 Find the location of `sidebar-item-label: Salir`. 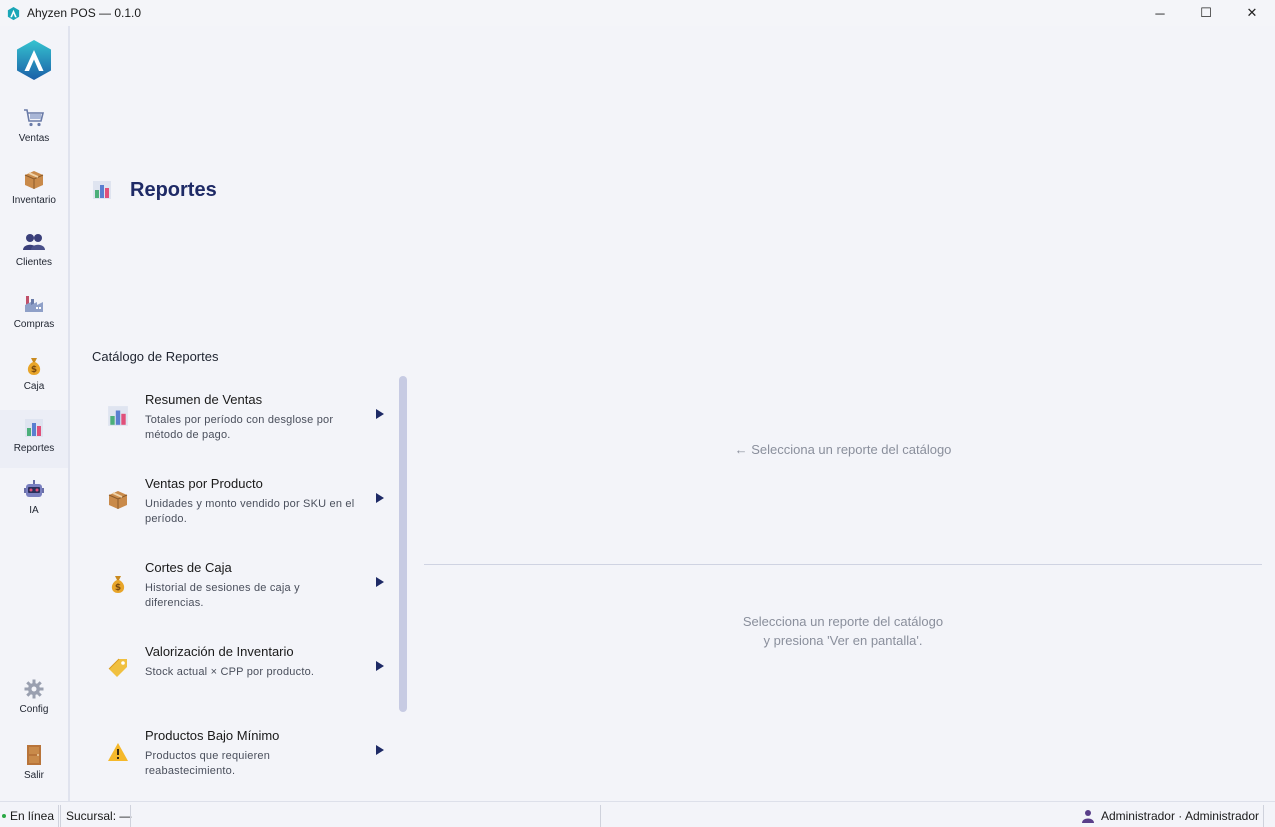

sidebar-item-label: Salir is located at coordinates (33, 775).